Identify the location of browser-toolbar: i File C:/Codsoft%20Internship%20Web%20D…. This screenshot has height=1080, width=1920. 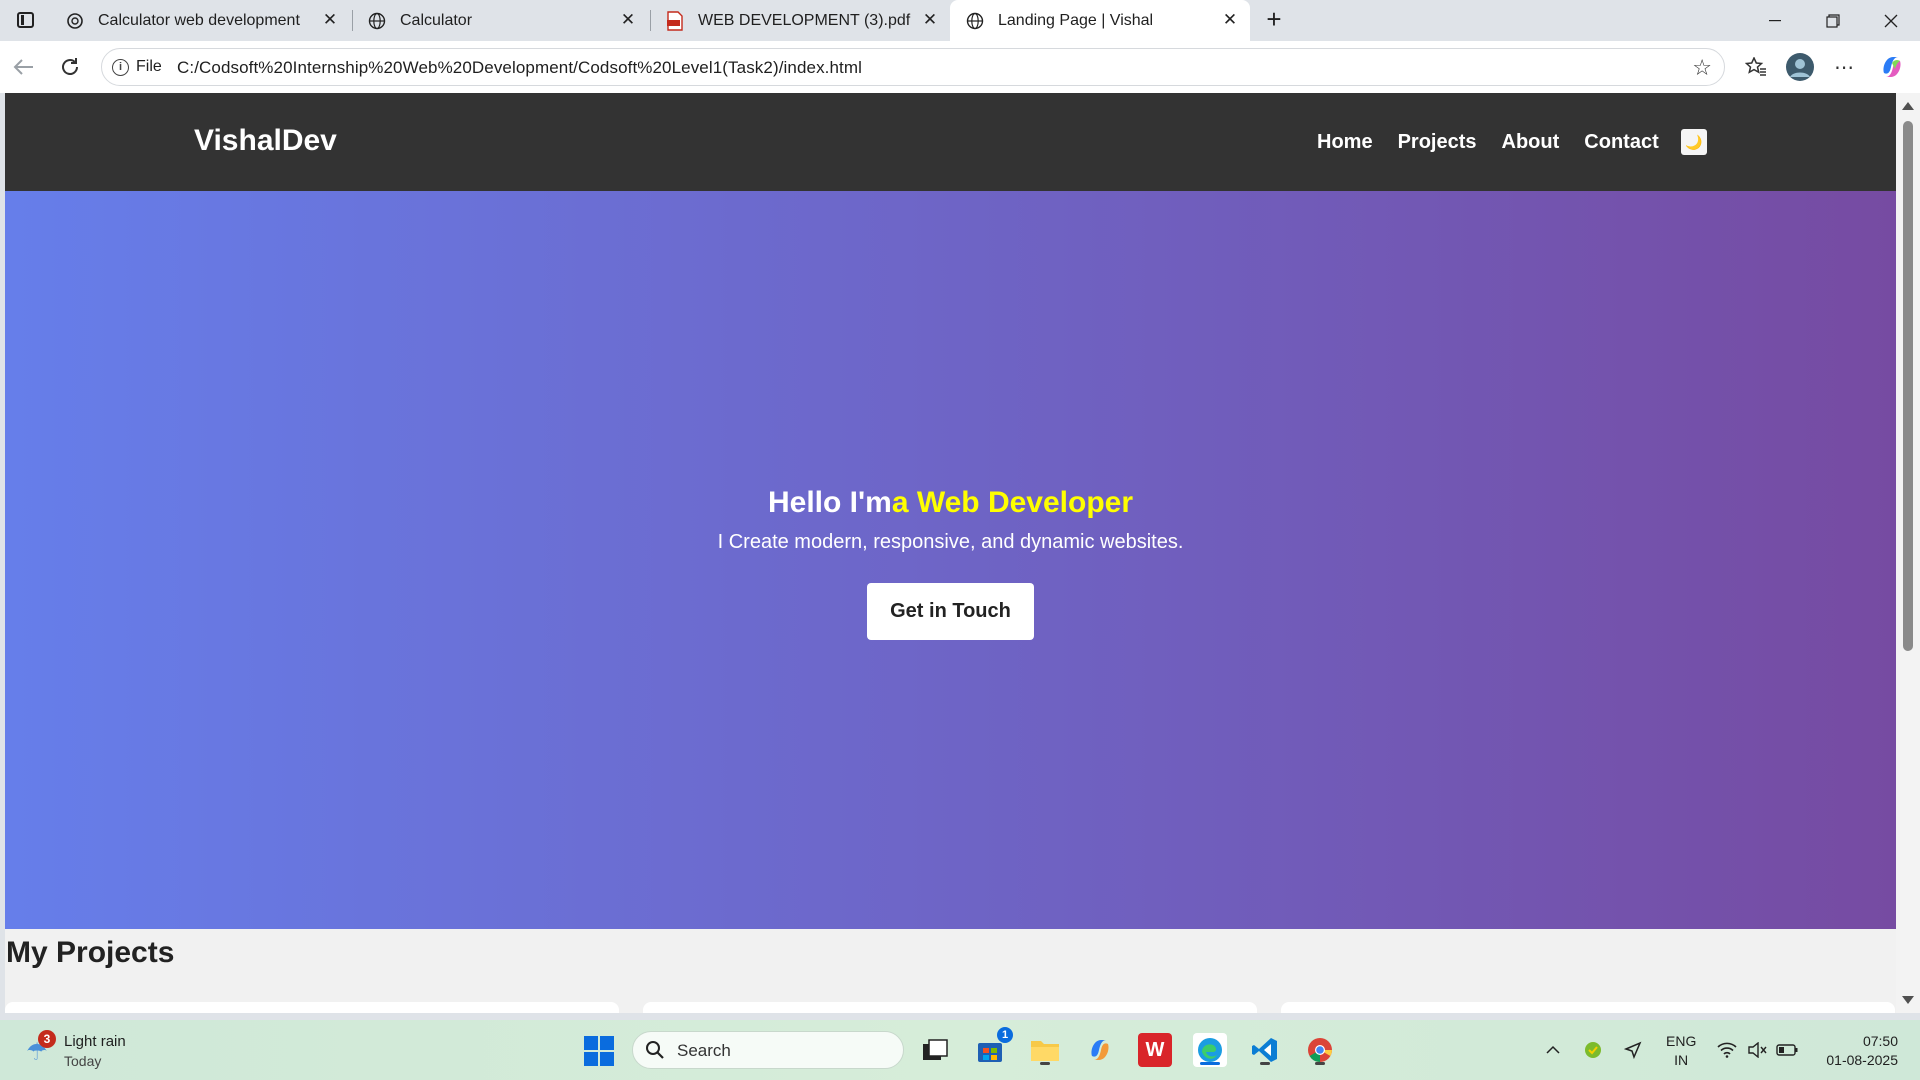
(960, 67).